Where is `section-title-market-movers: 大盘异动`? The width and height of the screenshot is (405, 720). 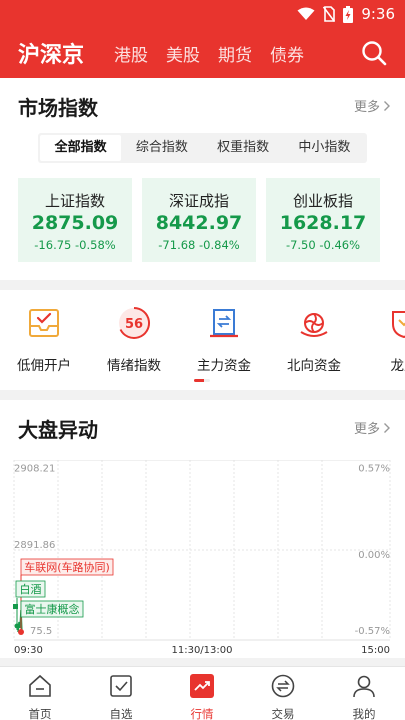
section-title-market-movers: 大盘异动 is located at coordinates (58, 430).